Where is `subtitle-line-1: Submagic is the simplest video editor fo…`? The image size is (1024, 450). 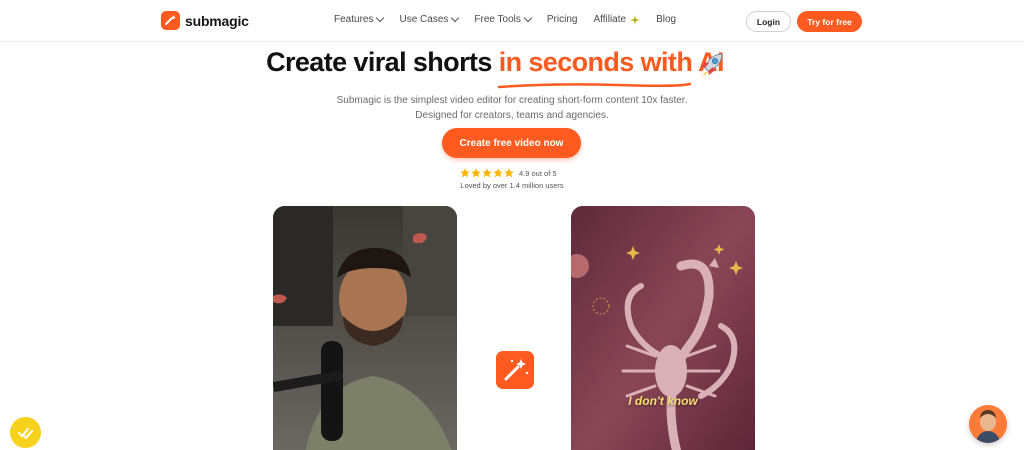
subtitle-line-1: Submagic is the simplest video editor fo… is located at coordinates (512, 100).